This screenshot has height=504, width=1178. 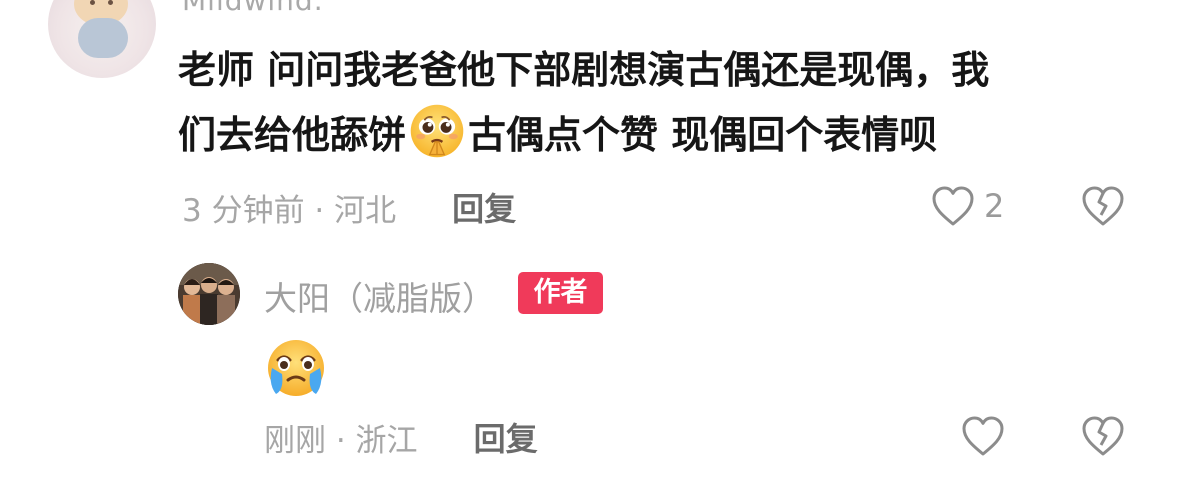 I want to click on comment-text-line: 们去给他舔饼 古偶点个赞 现偶回个表情呗, so click(x=663, y=134).